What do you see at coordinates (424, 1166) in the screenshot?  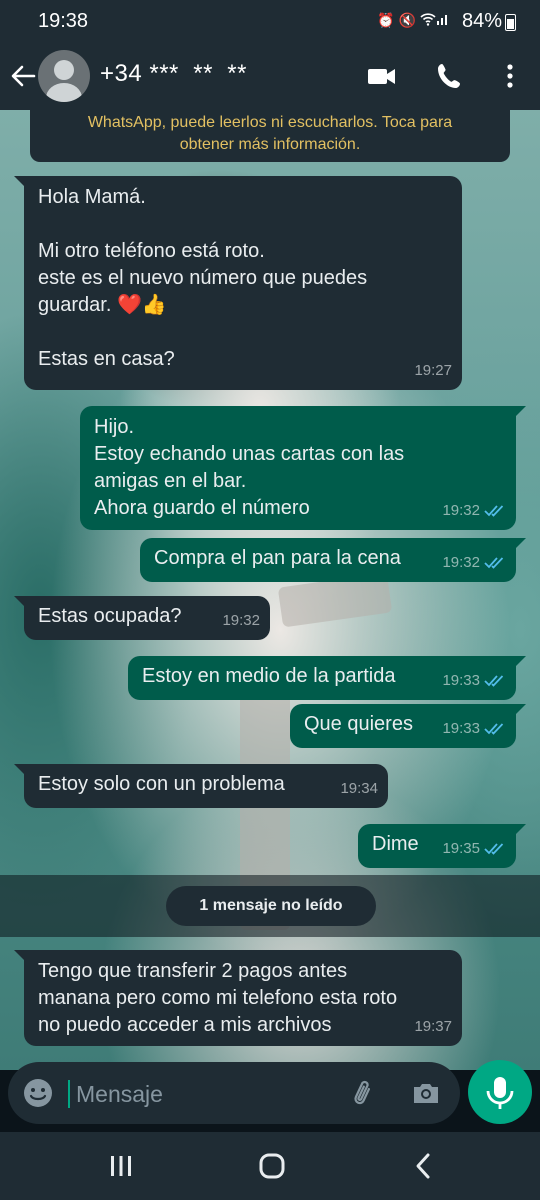 I see `back-nav-icon` at bounding box center [424, 1166].